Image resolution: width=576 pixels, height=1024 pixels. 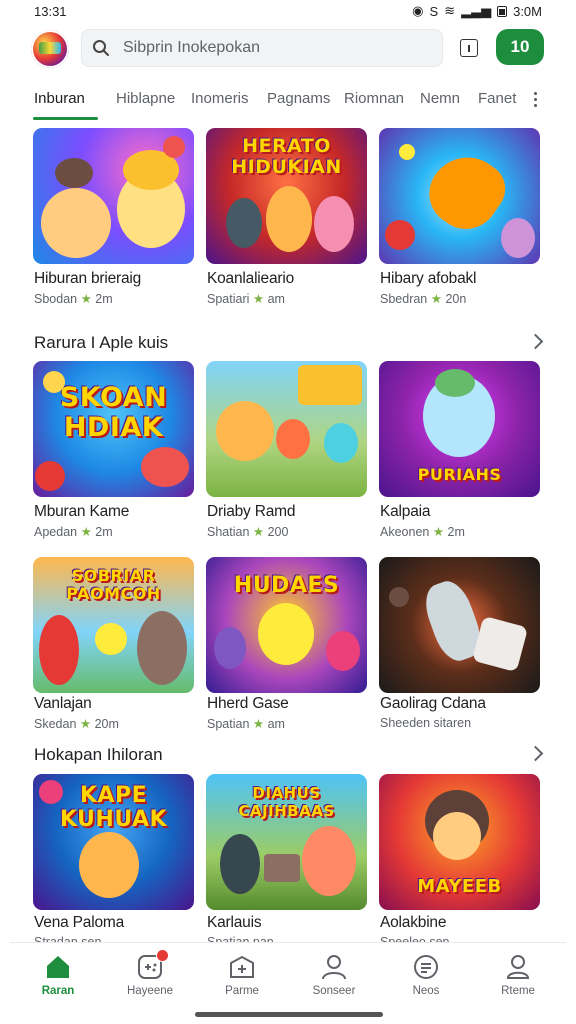 What do you see at coordinates (405, 511) in the screenshot?
I see `game-title: Kalpaia` at bounding box center [405, 511].